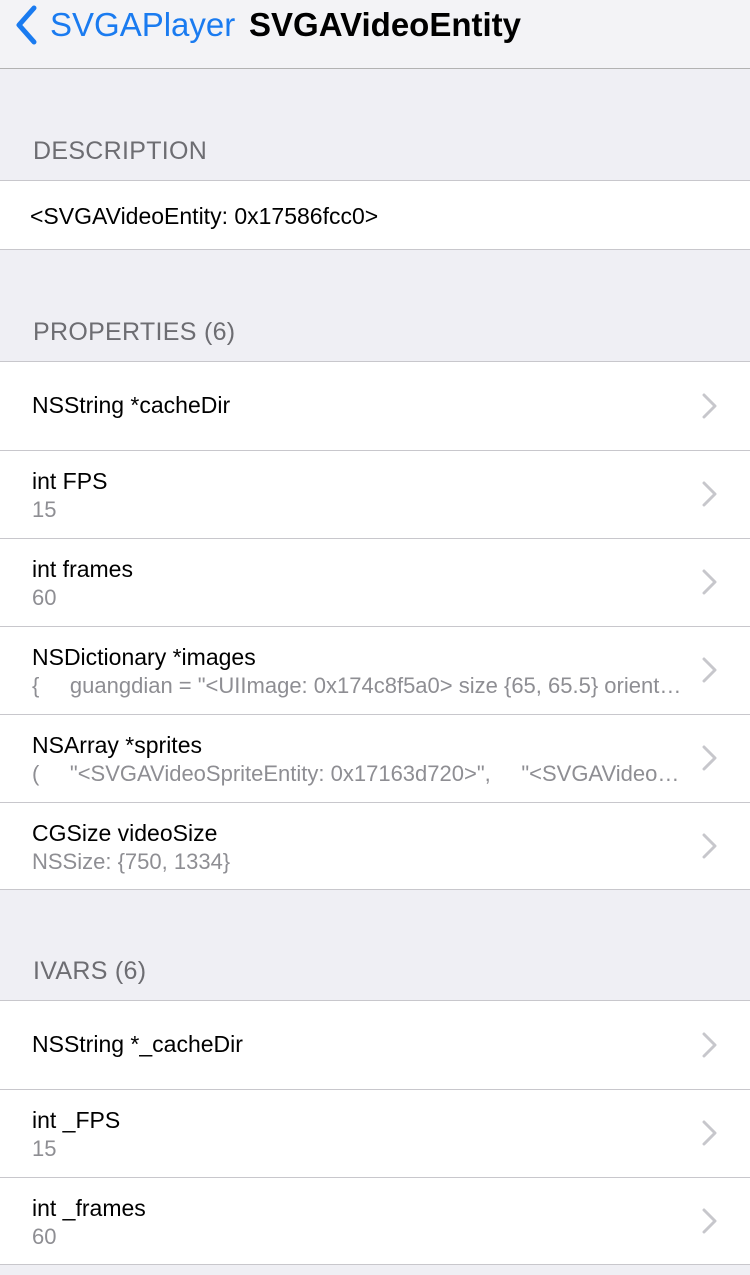  I want to click on row-title: int FPS, so click(70, 481).